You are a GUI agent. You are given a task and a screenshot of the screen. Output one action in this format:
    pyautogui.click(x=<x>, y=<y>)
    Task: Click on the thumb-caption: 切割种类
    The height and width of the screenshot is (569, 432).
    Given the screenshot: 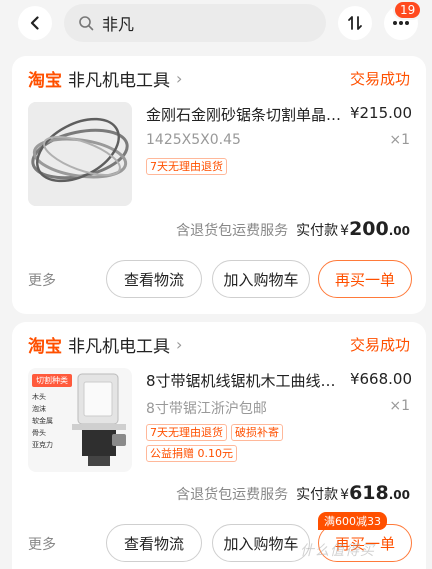 What is the action you would take?
    pyautogui.click(x=52, y=380)
    